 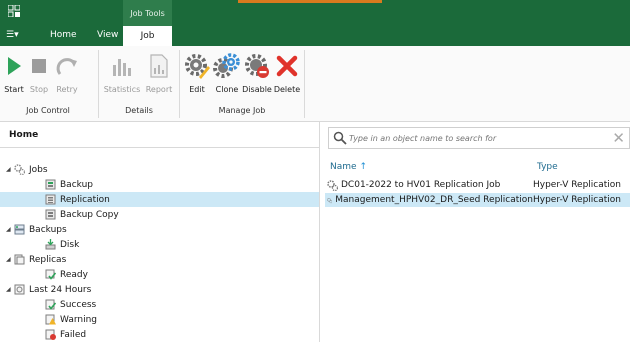 What do you see at coordinates (159, 334) in the screenshot?
I see `tree-item-failed: Failed` at bounding box center [159, 334].